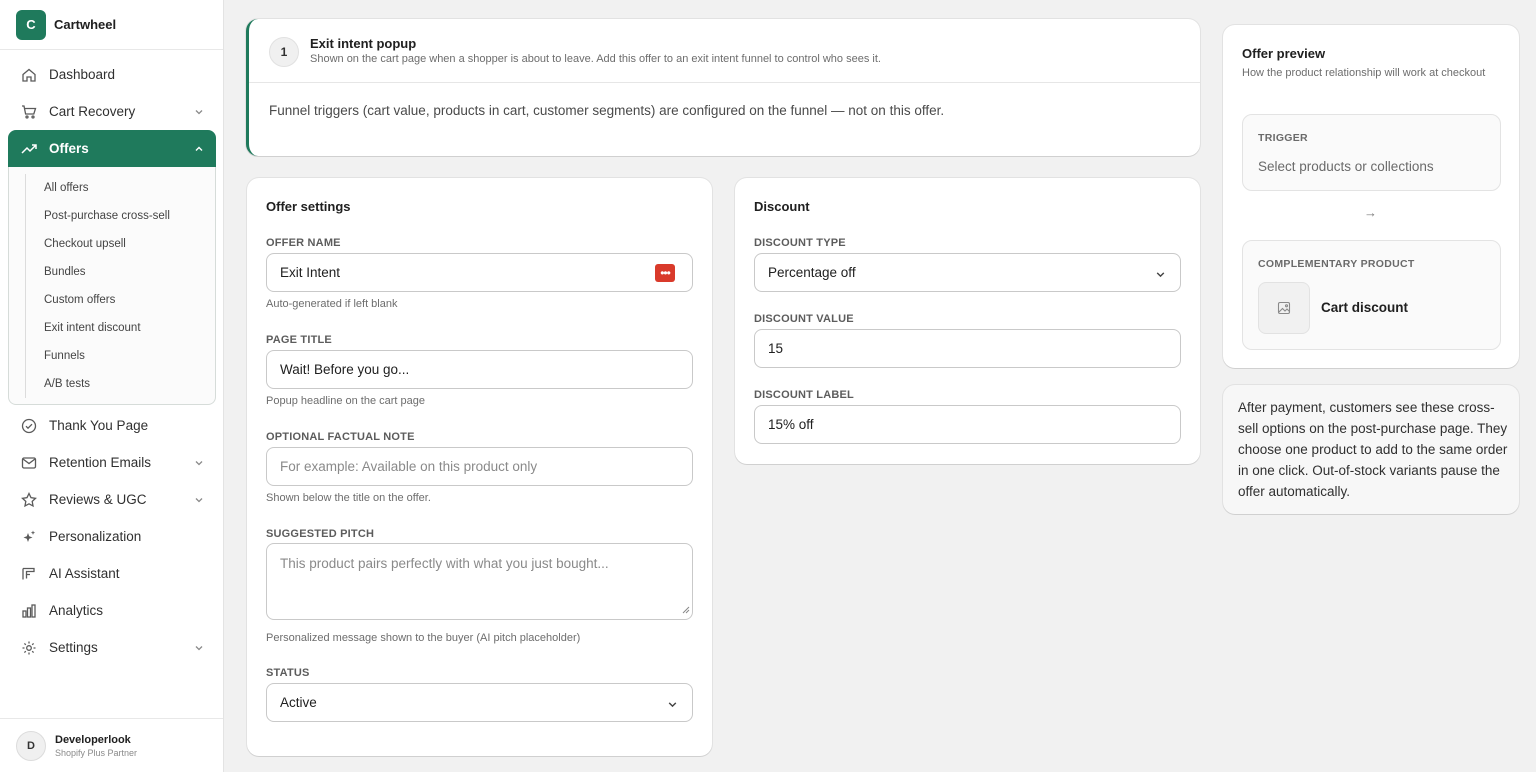 This screenshot has width=1536, height=772. Describe the element at coordinates (76, 610) in the screenshot. I see `nav-label: Analytics` at that location.